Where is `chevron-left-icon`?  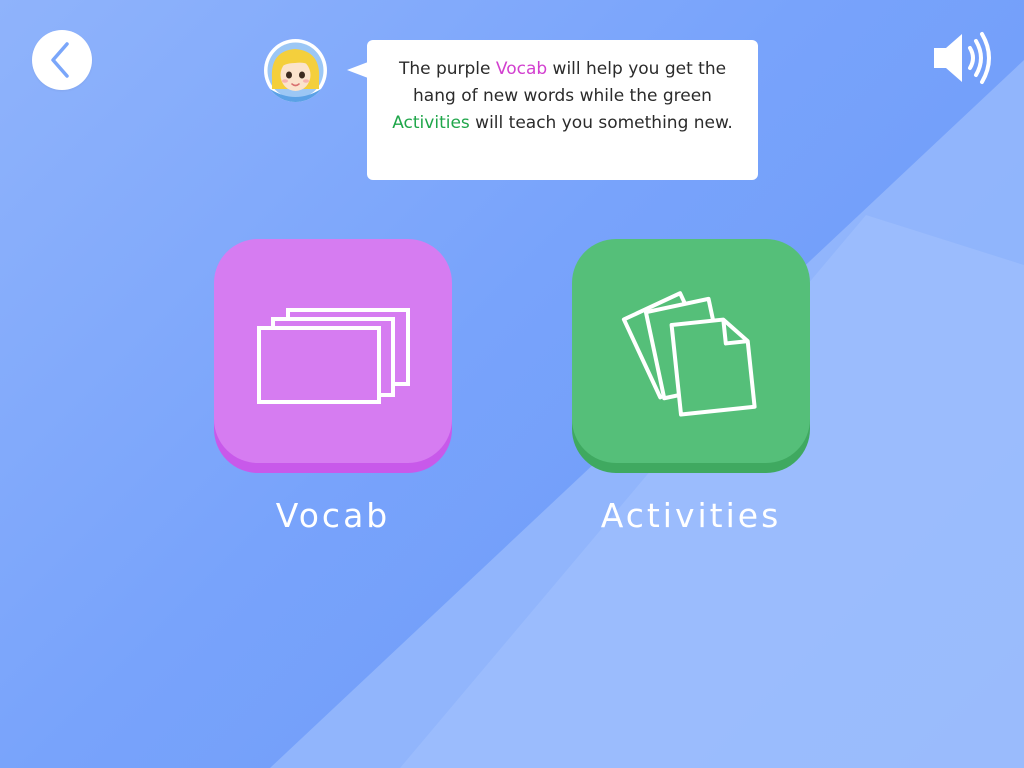 chevron-left-icon is located at coordinates (60, 60).